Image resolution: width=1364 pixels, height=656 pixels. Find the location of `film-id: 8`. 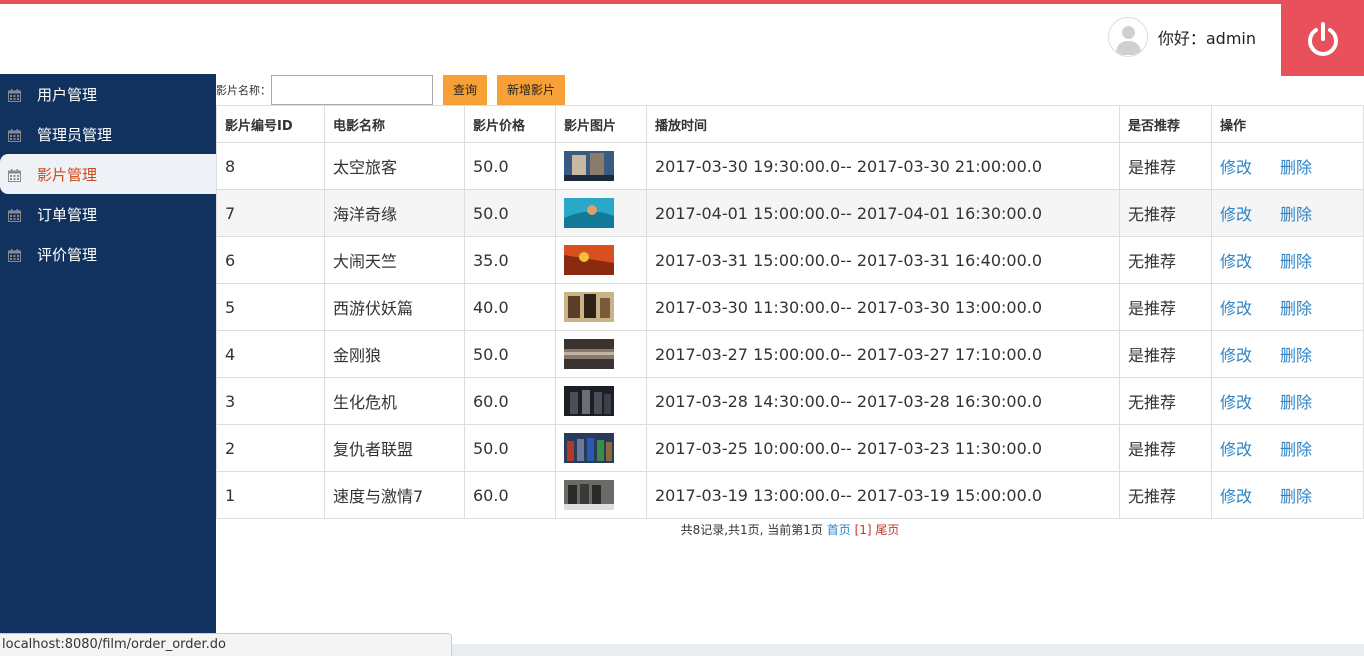

film-id: 8 is located at coordinates (270, 166).